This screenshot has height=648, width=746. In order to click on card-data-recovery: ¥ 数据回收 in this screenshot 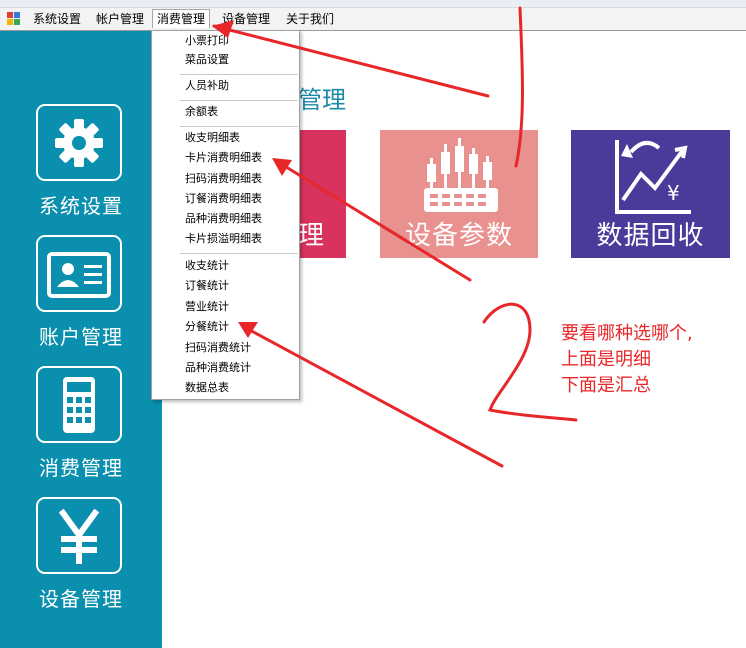, I will do `click(650, 194)`.